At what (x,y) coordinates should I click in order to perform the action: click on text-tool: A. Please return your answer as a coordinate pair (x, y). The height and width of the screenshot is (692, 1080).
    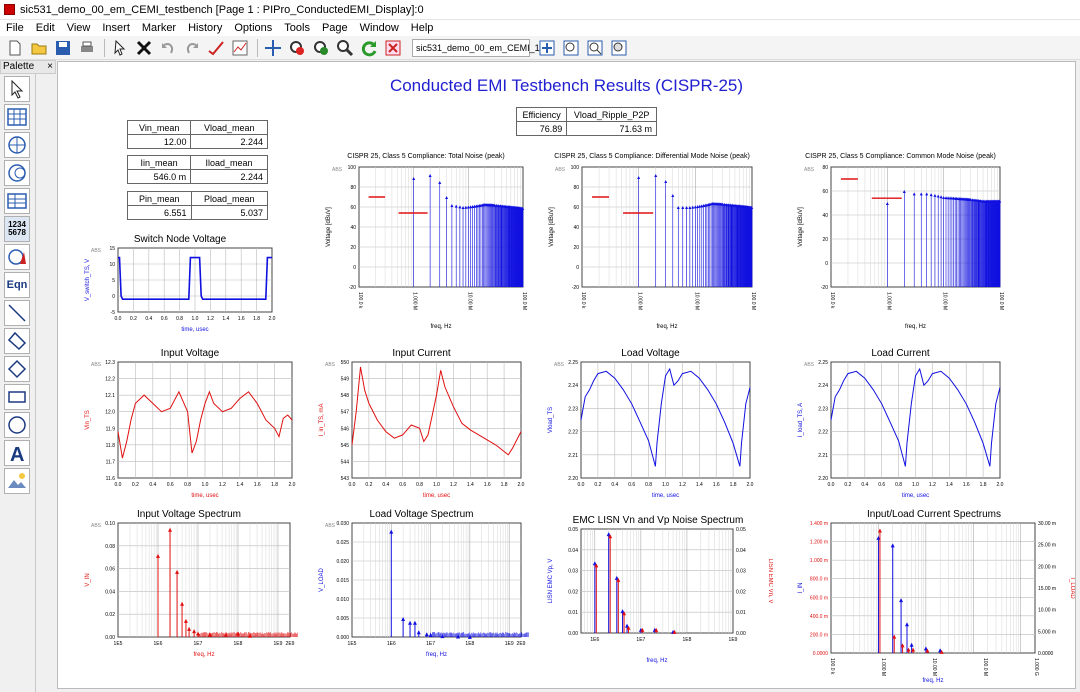
    Looking at the image, I should click on (17, 453).